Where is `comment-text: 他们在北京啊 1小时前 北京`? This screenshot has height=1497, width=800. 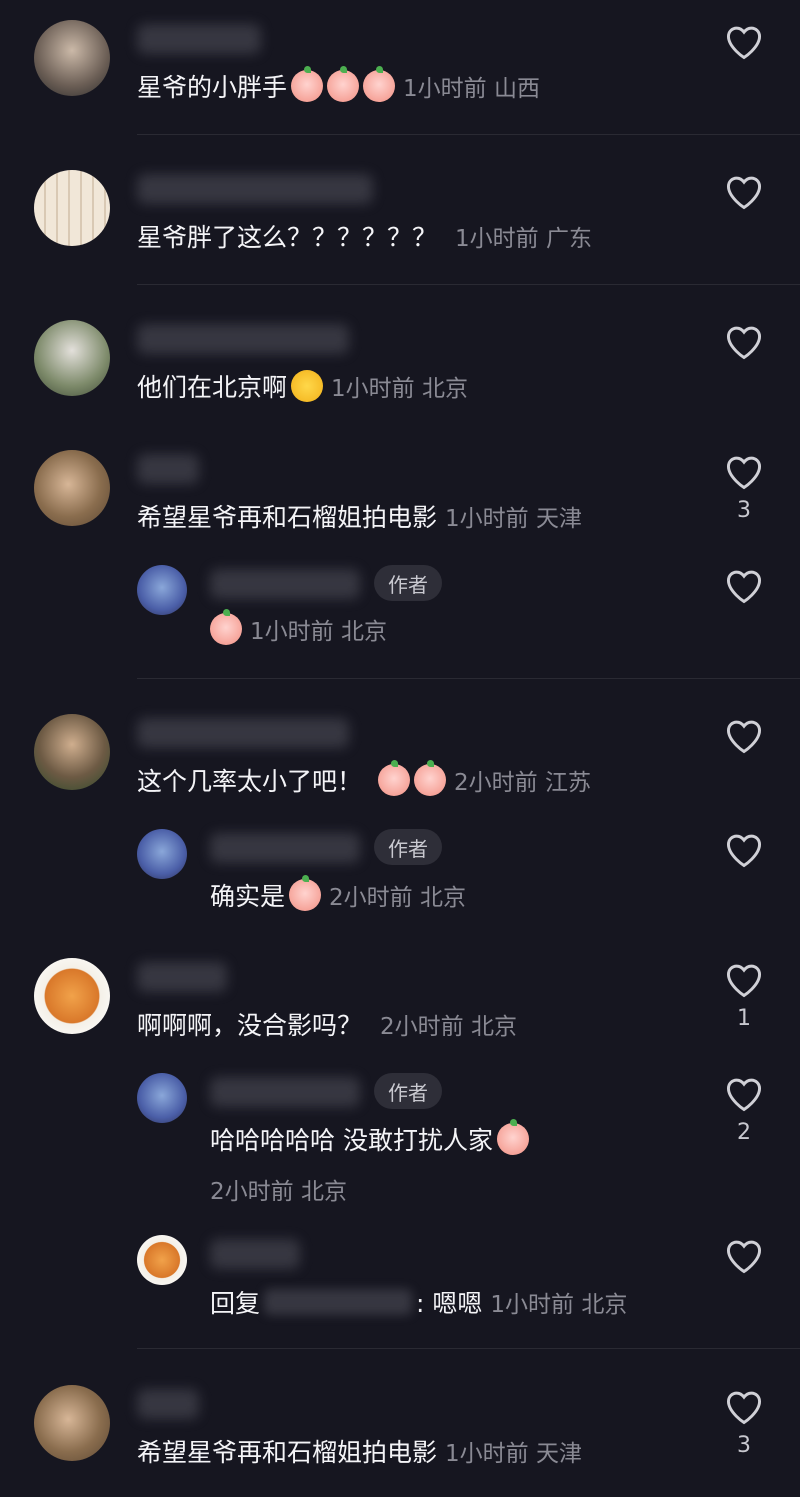
comment-text: 他们在北京啊 1小时前 北京 is located at coordinates (302, 386).